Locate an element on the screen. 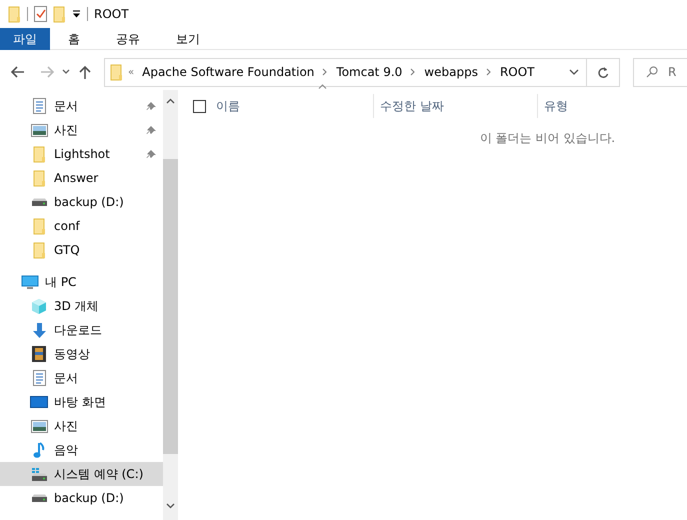  scrollbar-thumb is located at coordinates (170, 306).